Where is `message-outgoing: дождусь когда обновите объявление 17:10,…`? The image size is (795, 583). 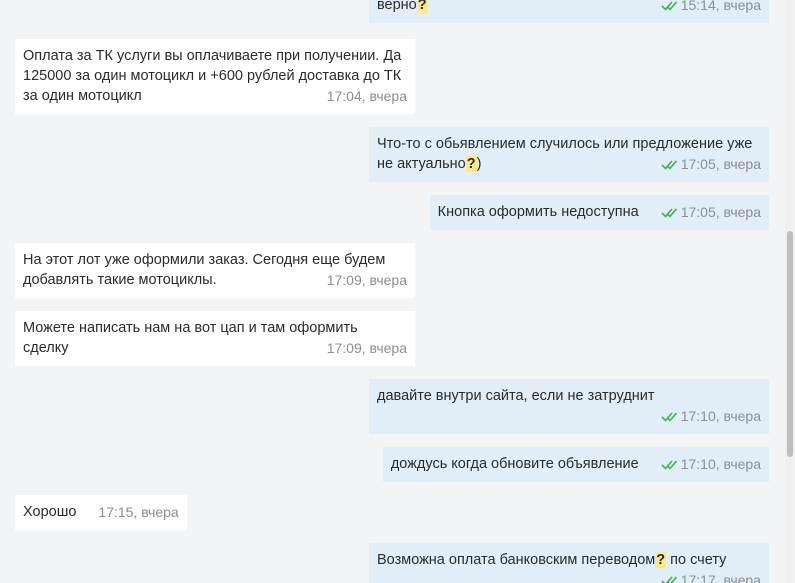 message-outgoing: дождусь когда обновите объявление 17:10,… is located at coordinates (575, 464).